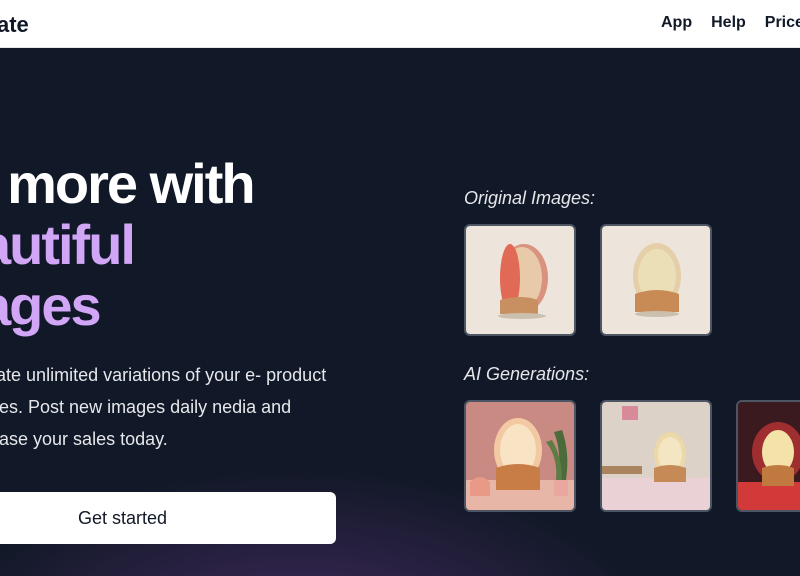  Describe the element at coordinates (400, 24) in the screenshot. I see `top-nav: ate App Help Price` at that location.